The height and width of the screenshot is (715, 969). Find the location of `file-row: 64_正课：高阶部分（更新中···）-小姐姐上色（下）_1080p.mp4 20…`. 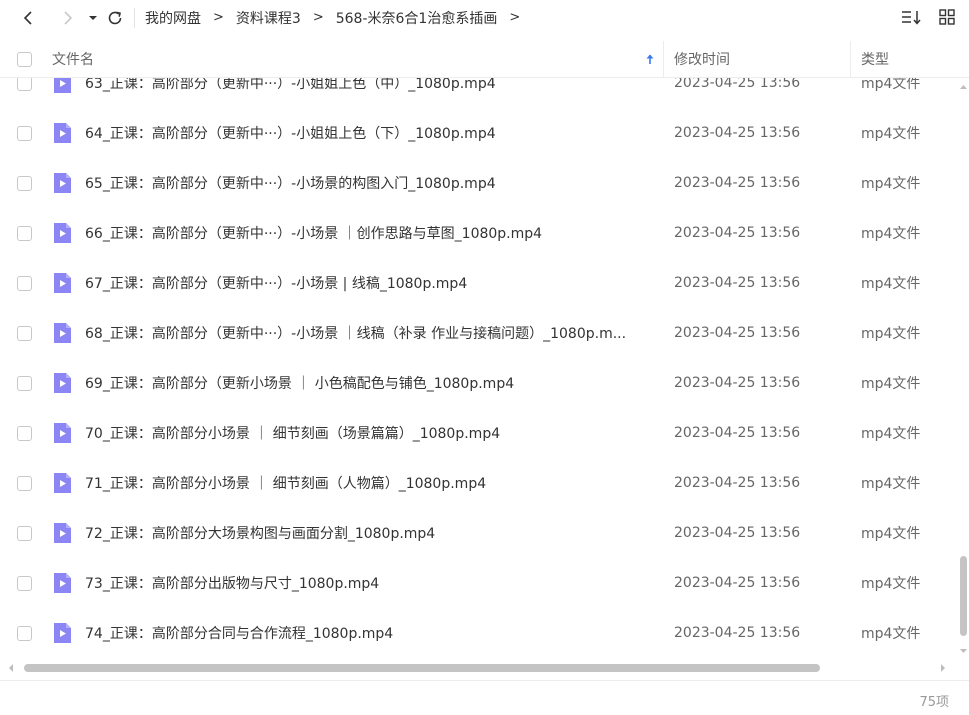

file-row: 64_正课：高阶部分（更新中···）-小姐姐上色（下）_1080p.mp4 20… is located at coordinates (479, 133).